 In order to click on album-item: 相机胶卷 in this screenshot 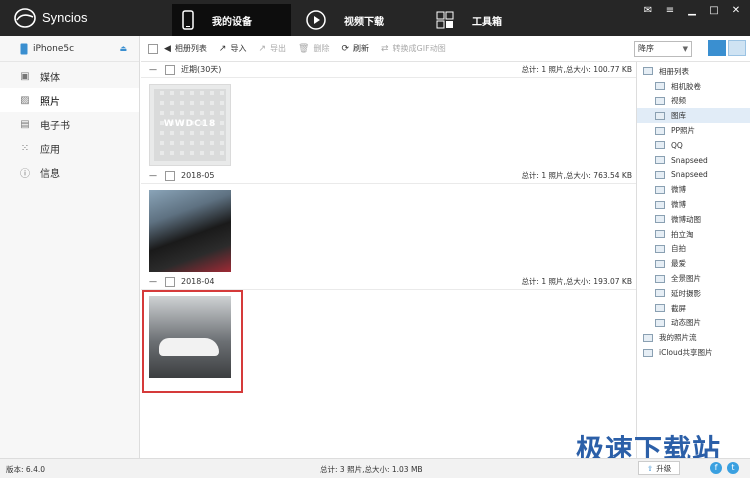, I will do `click(693, 86)`.